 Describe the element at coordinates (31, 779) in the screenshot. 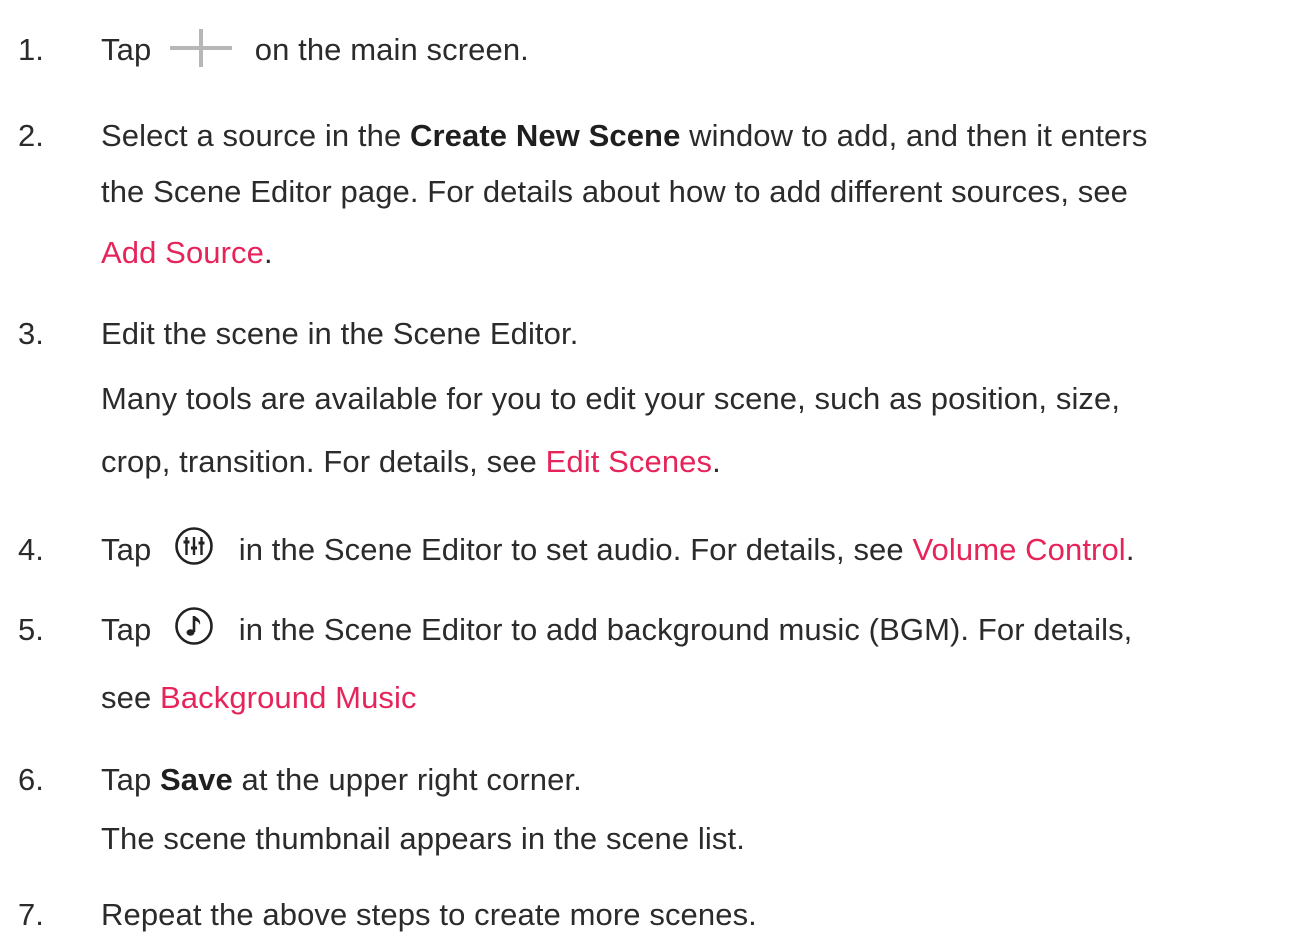

I see `step-number-6: 6.` at that location.